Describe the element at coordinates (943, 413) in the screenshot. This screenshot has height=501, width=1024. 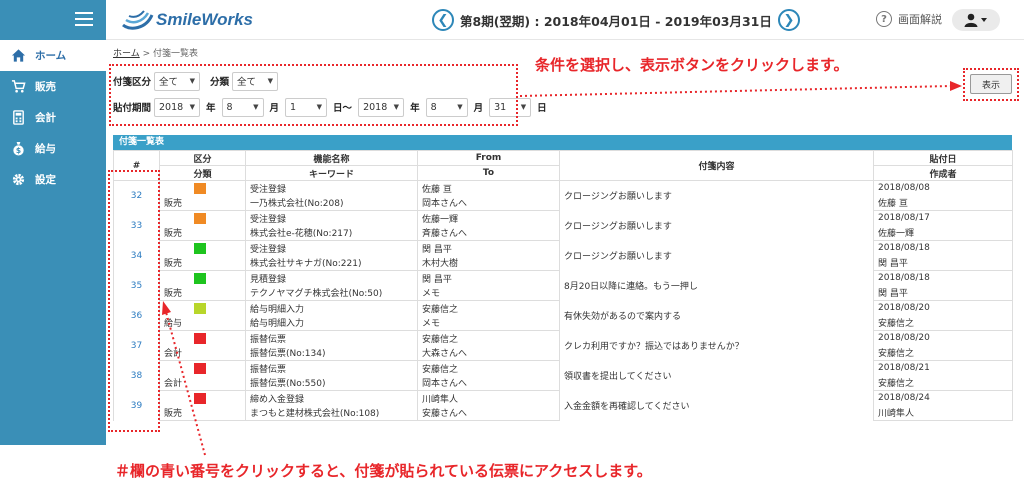
I see `row-creator: 川崎隼人` at that location.